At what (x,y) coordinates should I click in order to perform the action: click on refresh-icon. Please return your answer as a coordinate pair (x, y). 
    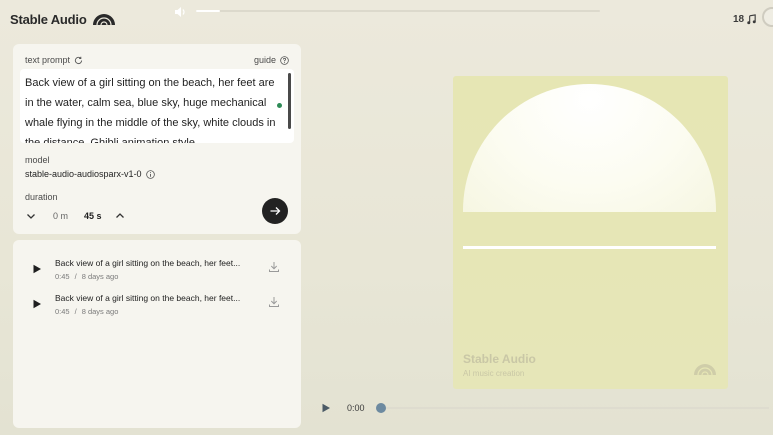
    Looking at the image, I should click on (78, 60).